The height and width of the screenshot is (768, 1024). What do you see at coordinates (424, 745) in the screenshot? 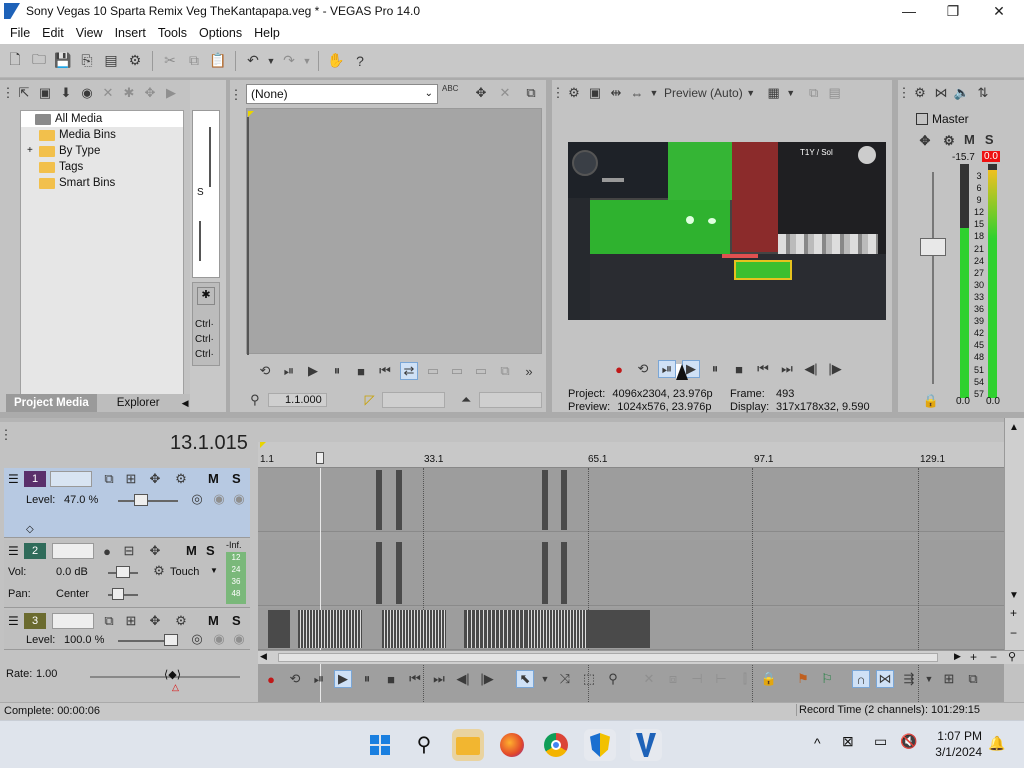
I see `search-icon: ⚲` at bounding box center [424, 745].